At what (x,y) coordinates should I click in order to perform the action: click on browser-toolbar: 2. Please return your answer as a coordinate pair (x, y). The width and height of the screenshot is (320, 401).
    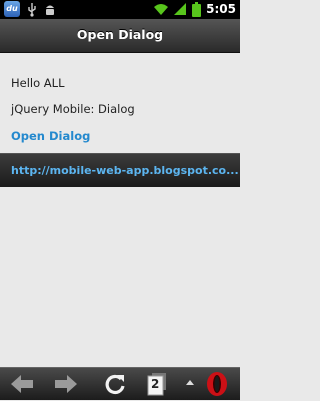
    Looking at the image, I should click on (120, 383).